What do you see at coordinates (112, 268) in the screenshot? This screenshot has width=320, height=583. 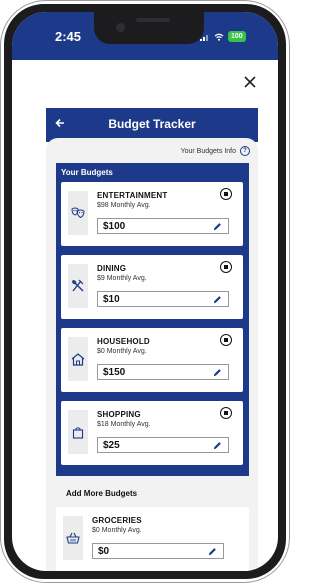 I see `category-name: DINING` at bounding box center [112, 268].